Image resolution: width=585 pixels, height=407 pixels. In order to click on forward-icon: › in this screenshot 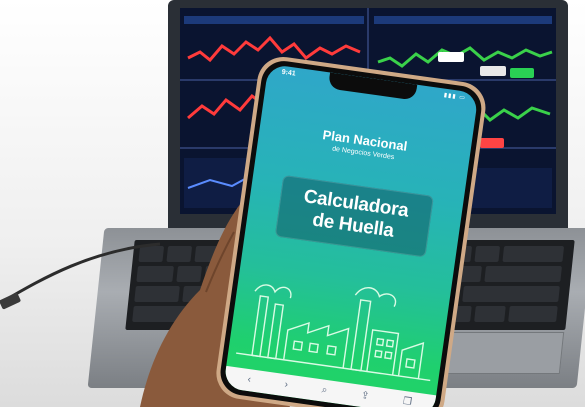, I will do `click(286, 384)`.